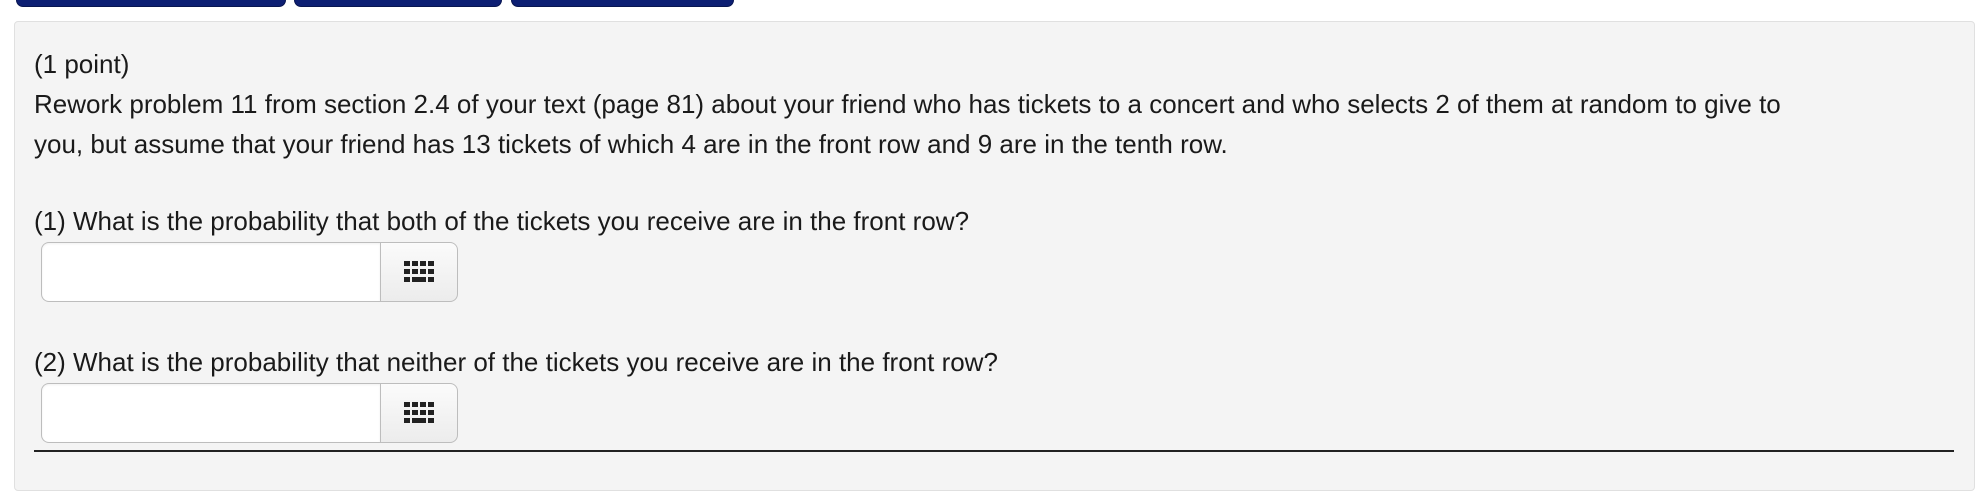 The height and width of the screenshot is (491, 1986). I want to click on question-2-answer-group, so click(249, 413).